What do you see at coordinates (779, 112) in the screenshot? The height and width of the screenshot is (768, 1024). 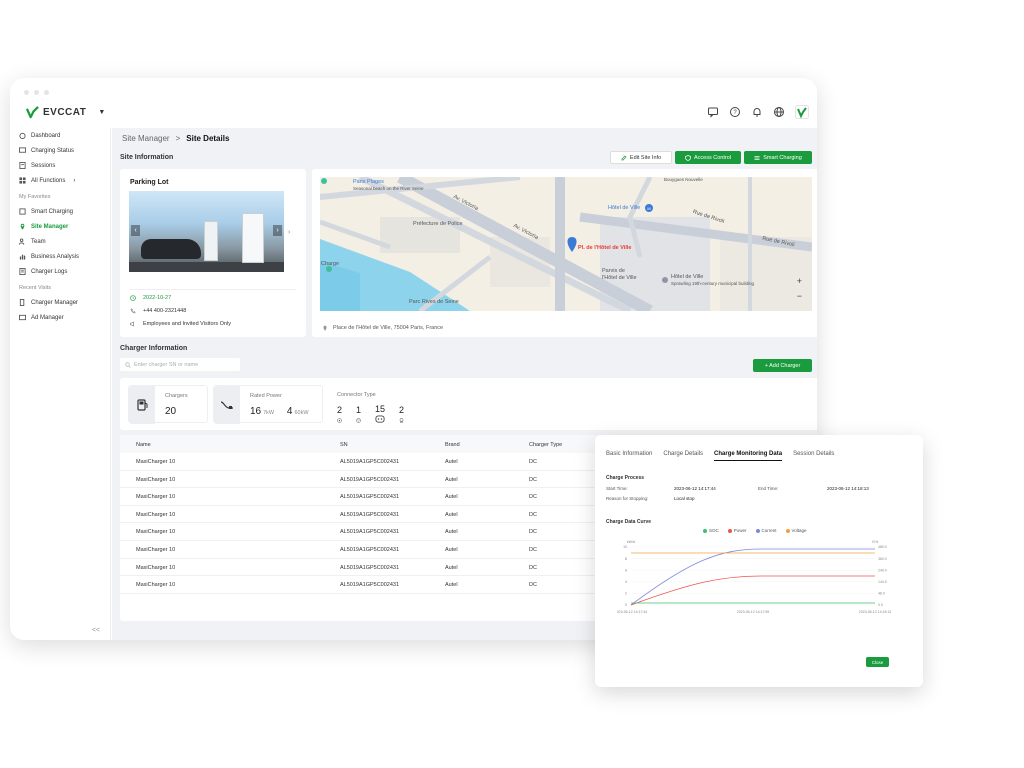 I see `globe-icon` at bounding box center [779, 112].